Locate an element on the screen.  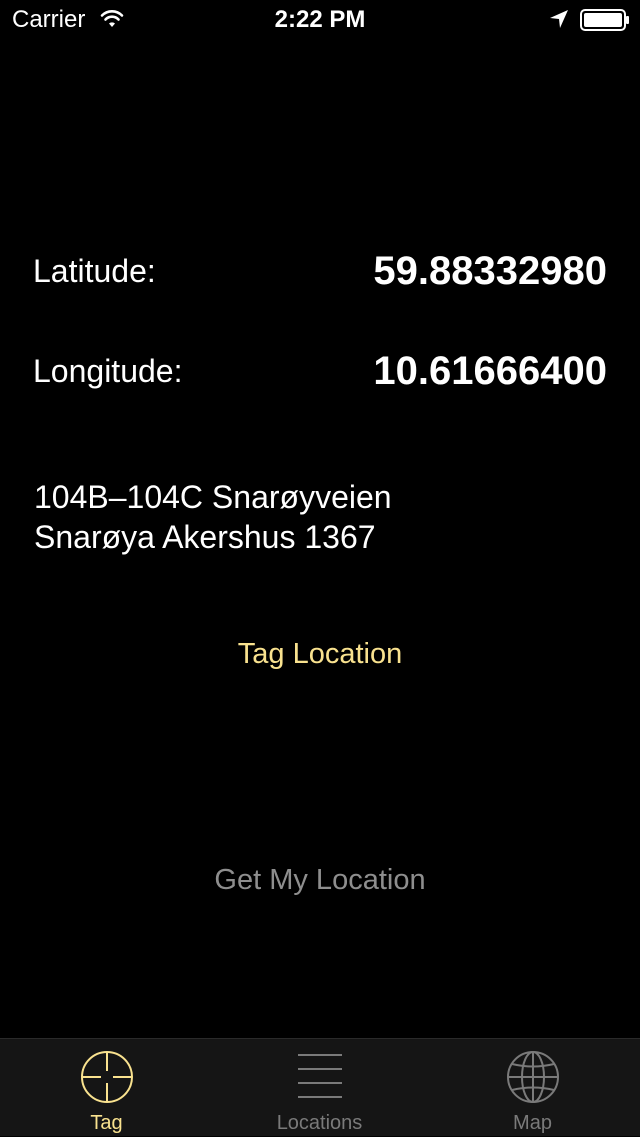
status-time: 2:22 PM is located at coordinates (320, 19).